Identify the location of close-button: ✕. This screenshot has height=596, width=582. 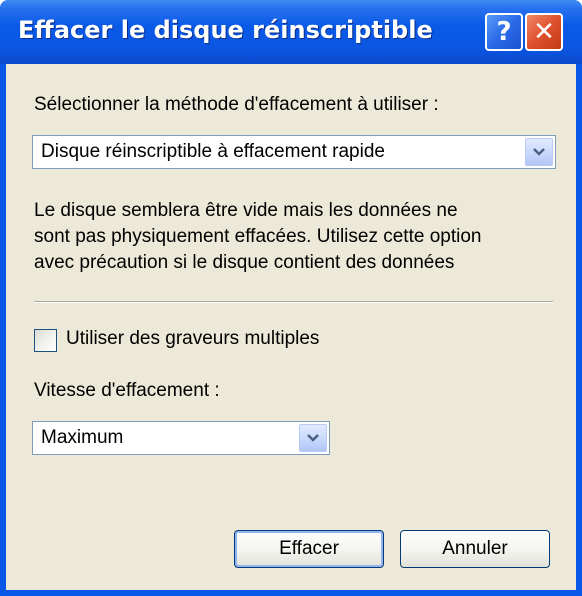
(544, 32).